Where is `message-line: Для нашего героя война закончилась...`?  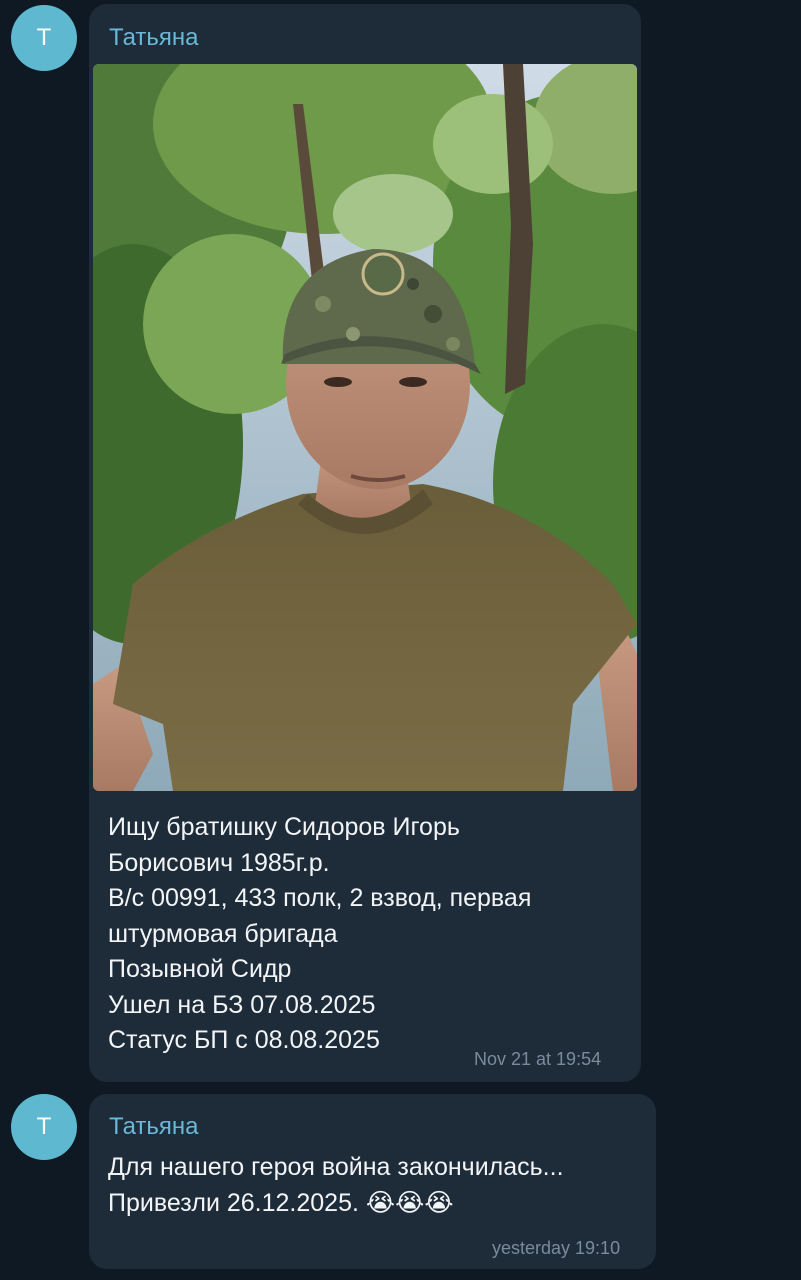
message-line: Для нашего героя война закончилась... is located at coordinates (336, 1167).